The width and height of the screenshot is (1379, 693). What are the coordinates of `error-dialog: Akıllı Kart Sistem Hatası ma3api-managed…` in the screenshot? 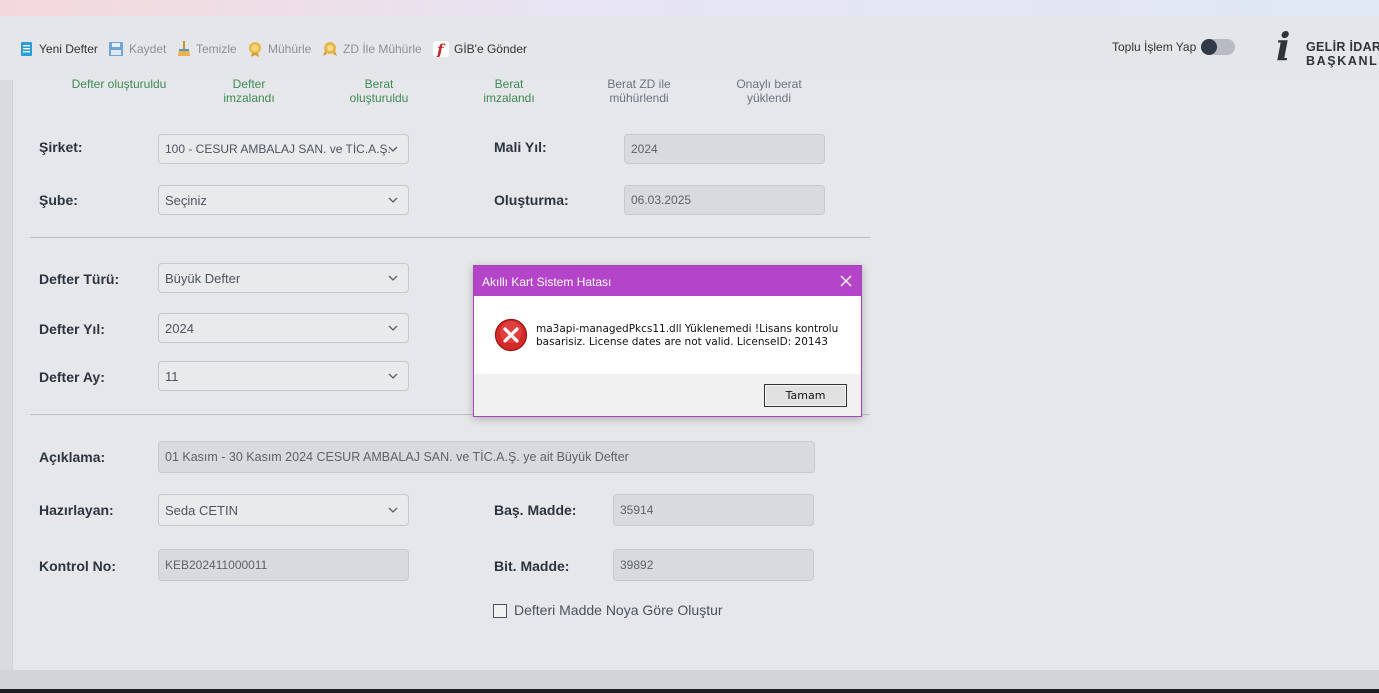 It's located at (667, 341).